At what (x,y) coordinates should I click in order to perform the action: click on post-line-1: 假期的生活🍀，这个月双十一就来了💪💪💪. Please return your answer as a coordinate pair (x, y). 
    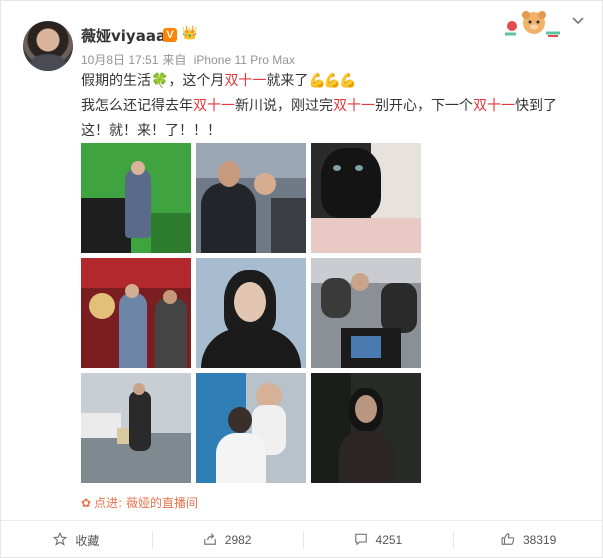
    Looking at the image, I should click on (333, 81).